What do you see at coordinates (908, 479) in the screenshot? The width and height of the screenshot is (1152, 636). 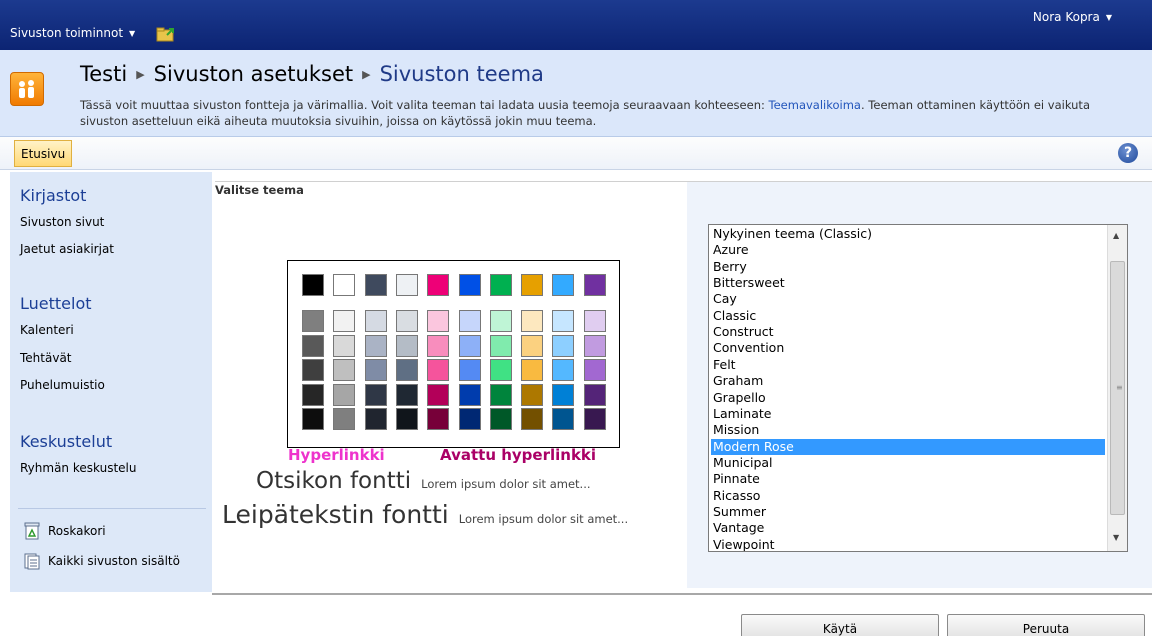 I see `theme-option: Pinnate` at bounding box center [908, 479].